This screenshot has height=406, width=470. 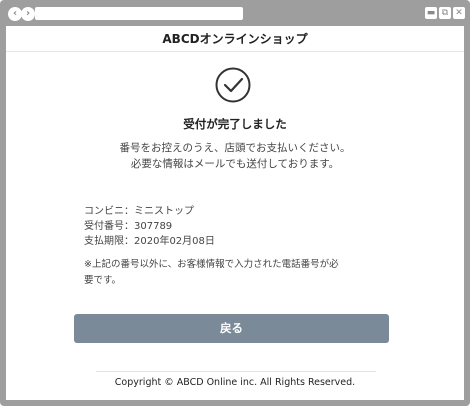 I want to click on close-button: ✕, so click(x=459, y=13).